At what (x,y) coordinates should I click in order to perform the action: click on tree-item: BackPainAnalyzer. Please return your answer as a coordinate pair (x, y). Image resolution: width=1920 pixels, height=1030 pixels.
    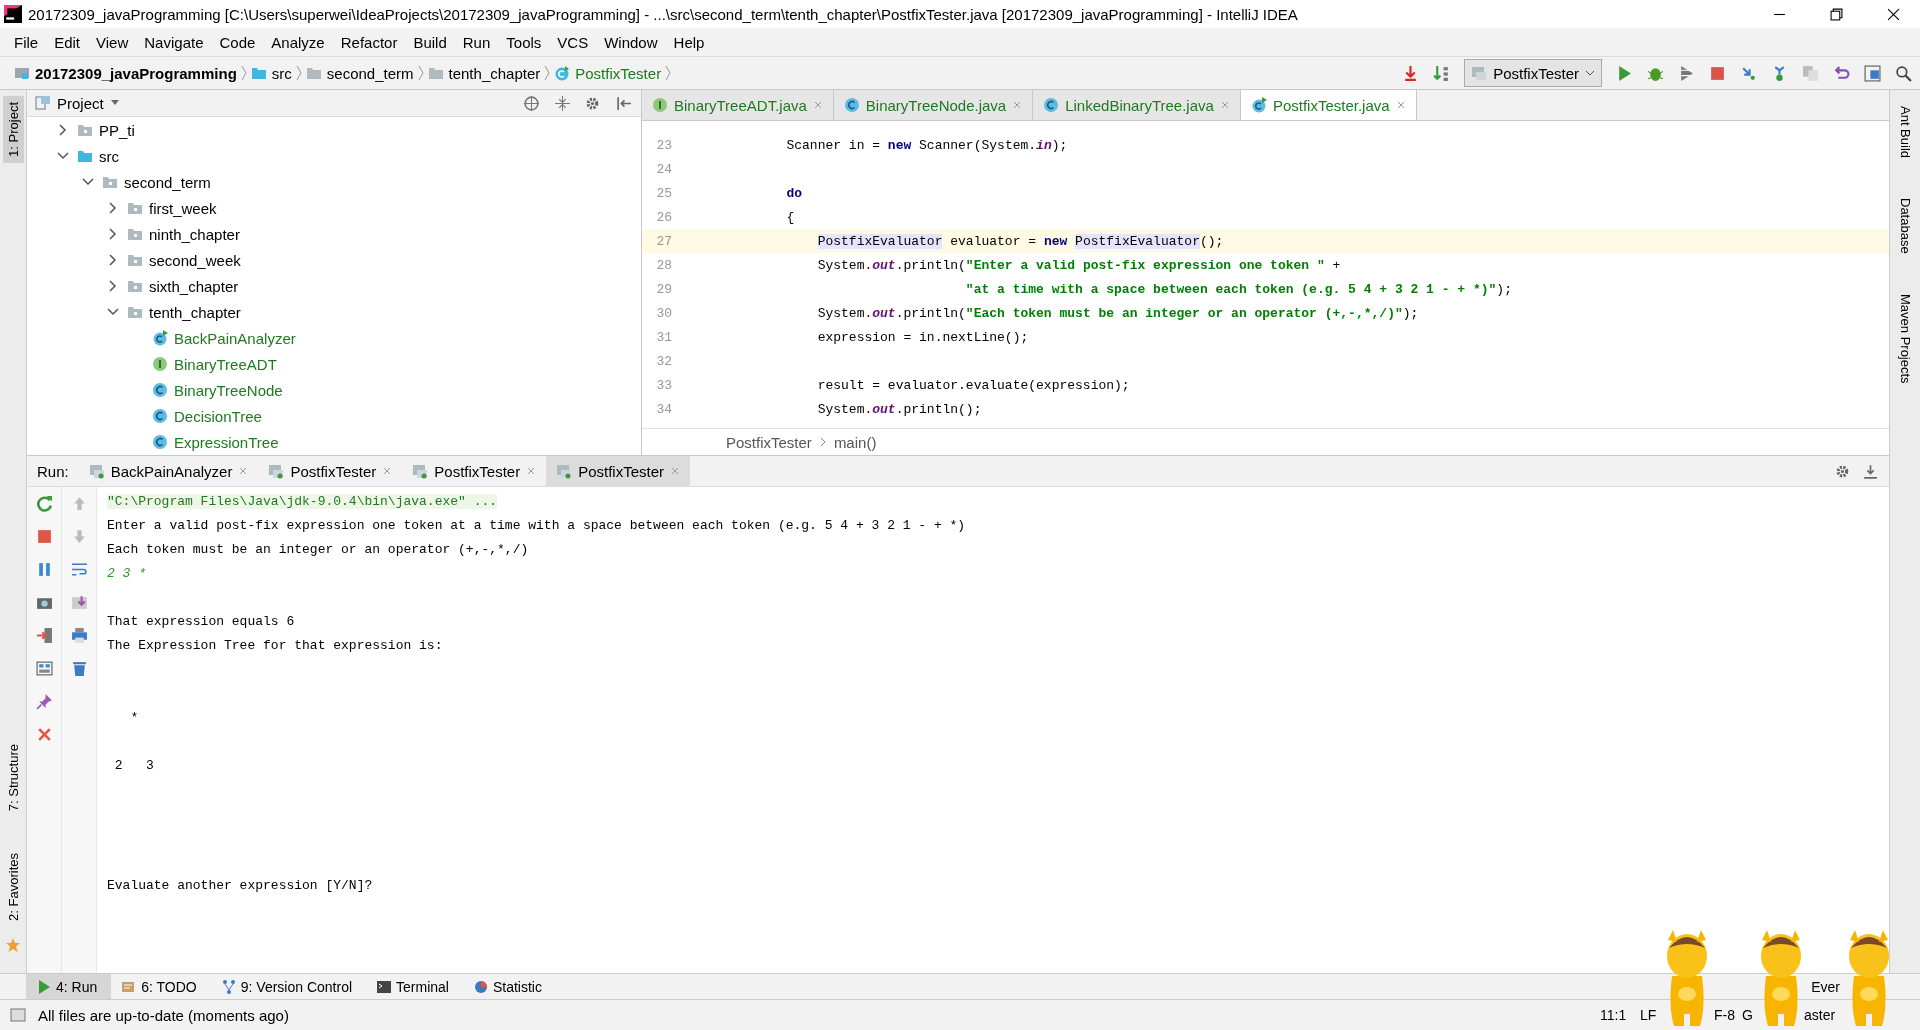
    Looking at the image, I should click on (235, 338).